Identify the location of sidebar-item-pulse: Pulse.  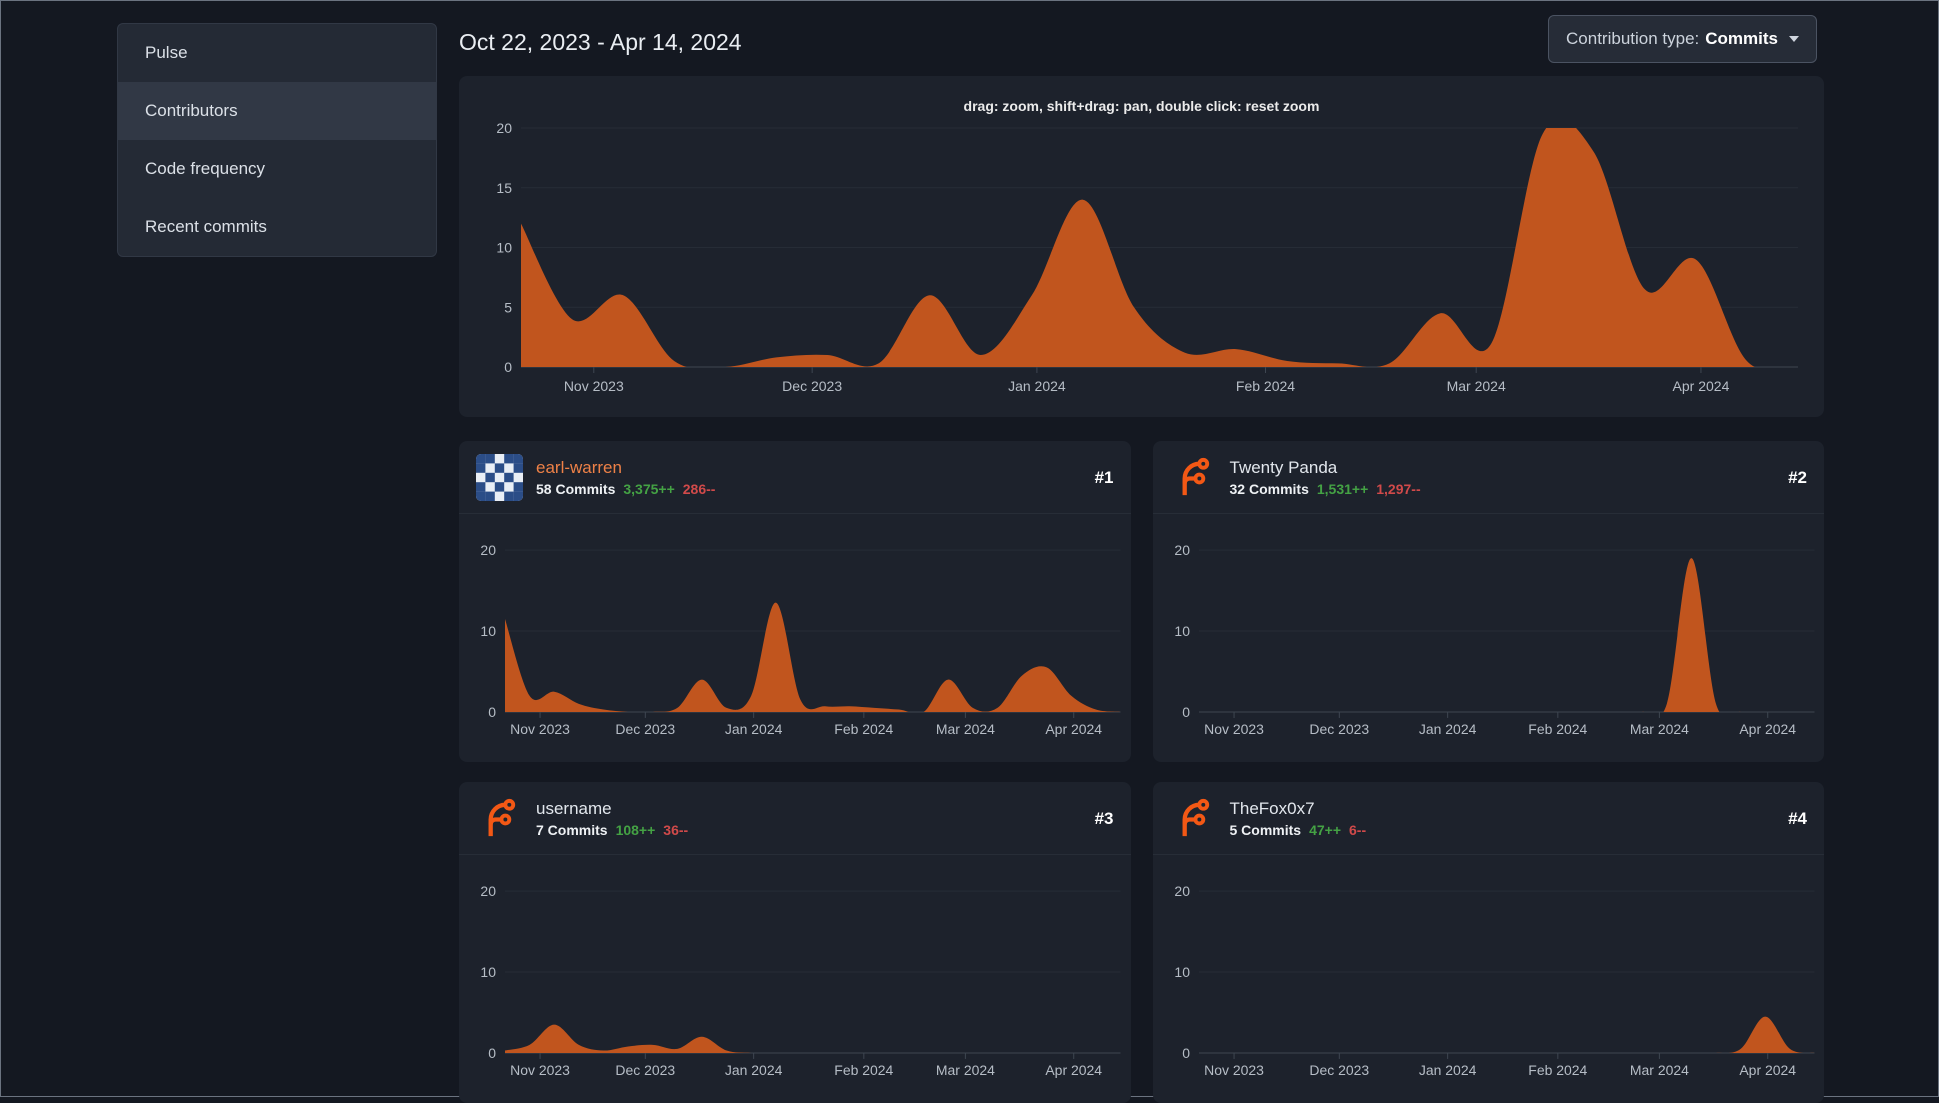
(277, 53).